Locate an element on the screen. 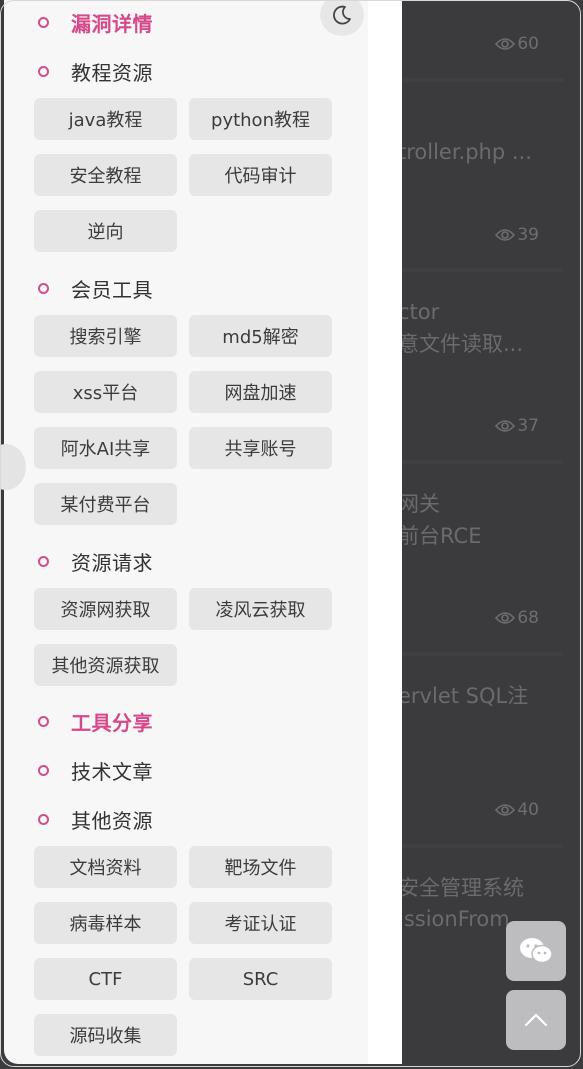  submenu-chip: java教程 is located at coordinates (105, 119).